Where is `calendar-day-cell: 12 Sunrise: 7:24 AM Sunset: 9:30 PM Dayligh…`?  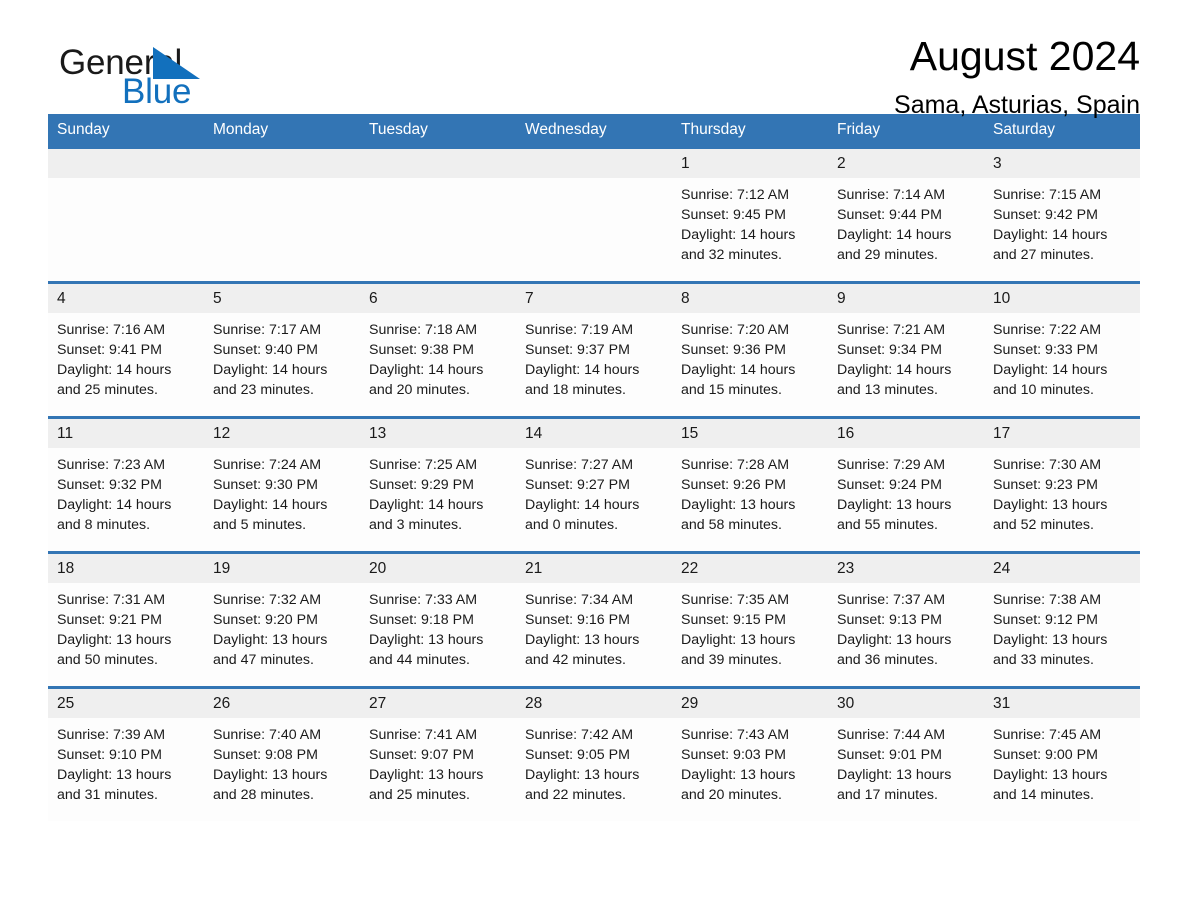 calendar-day-cell: 12 Sunrise: 7:24 AM Sunset: 9:30 PM Dayligh… is located at coordinates (282, 484).